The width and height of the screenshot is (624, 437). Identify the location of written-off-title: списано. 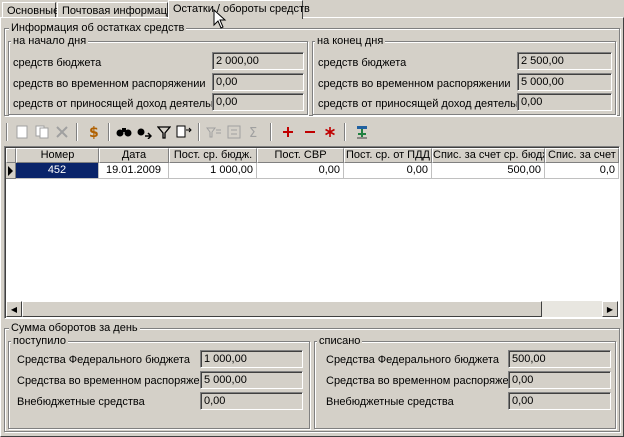
(340, 341).